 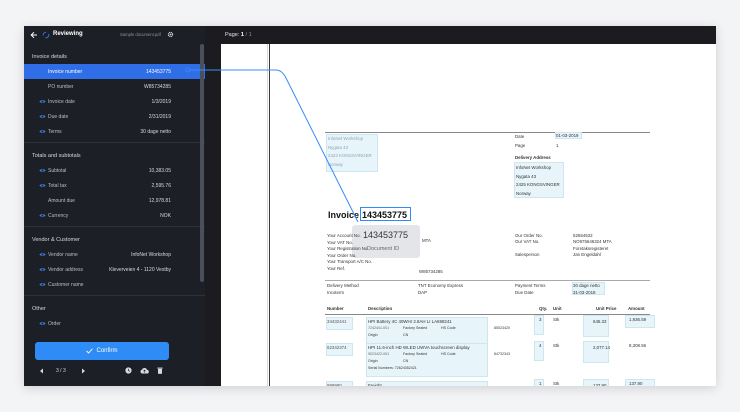 I want to click on field-row: Invoice number 143453775, so click(x=114, y=71).